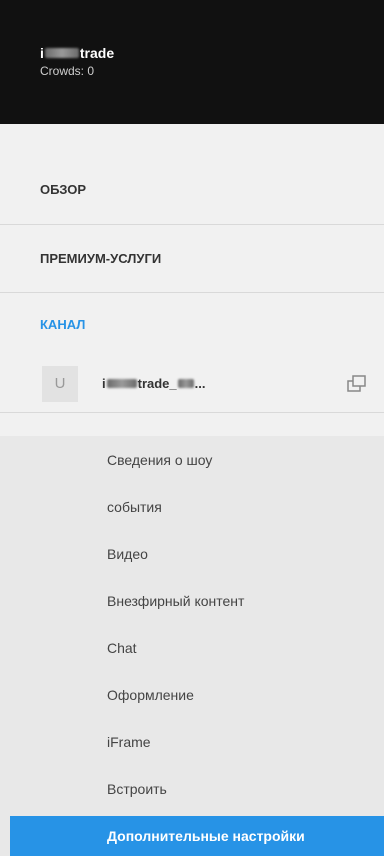 This screenshot has width=384, height=856. I want to click on submenu-item-events: события, so click(192, 506).